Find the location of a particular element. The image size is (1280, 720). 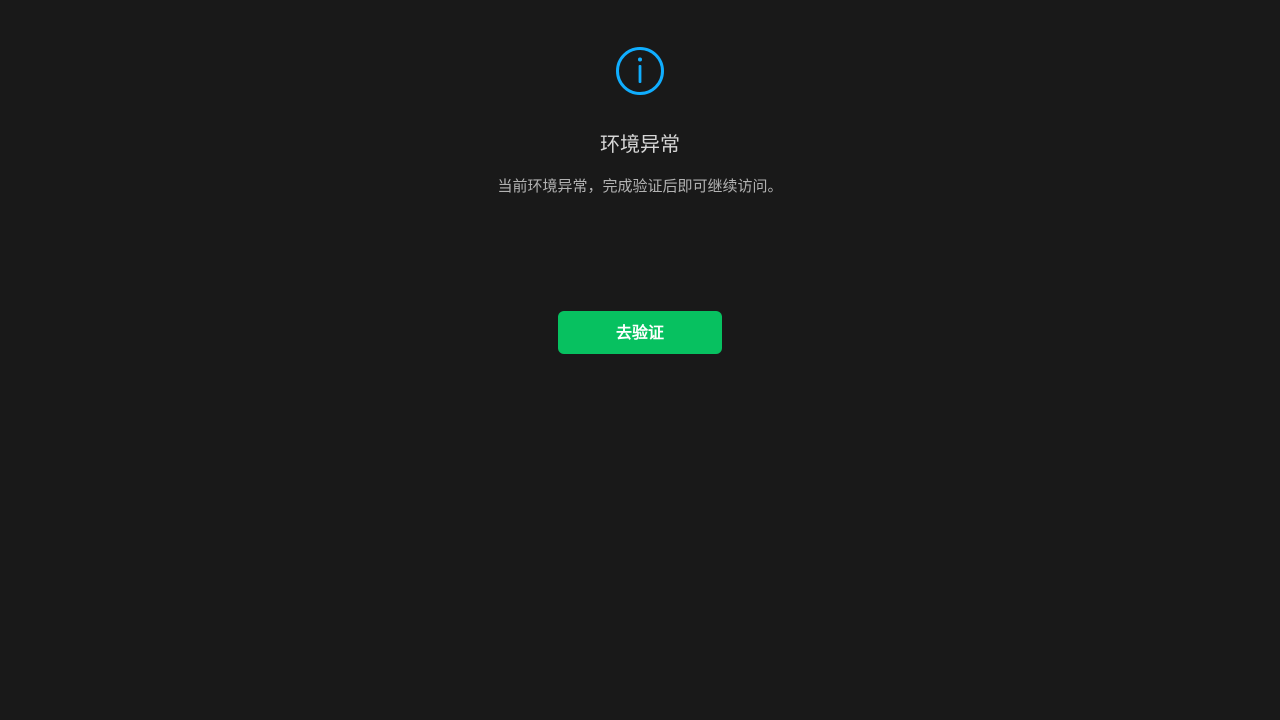

page-title: 环境异常 is located at coordinates (640, 144).